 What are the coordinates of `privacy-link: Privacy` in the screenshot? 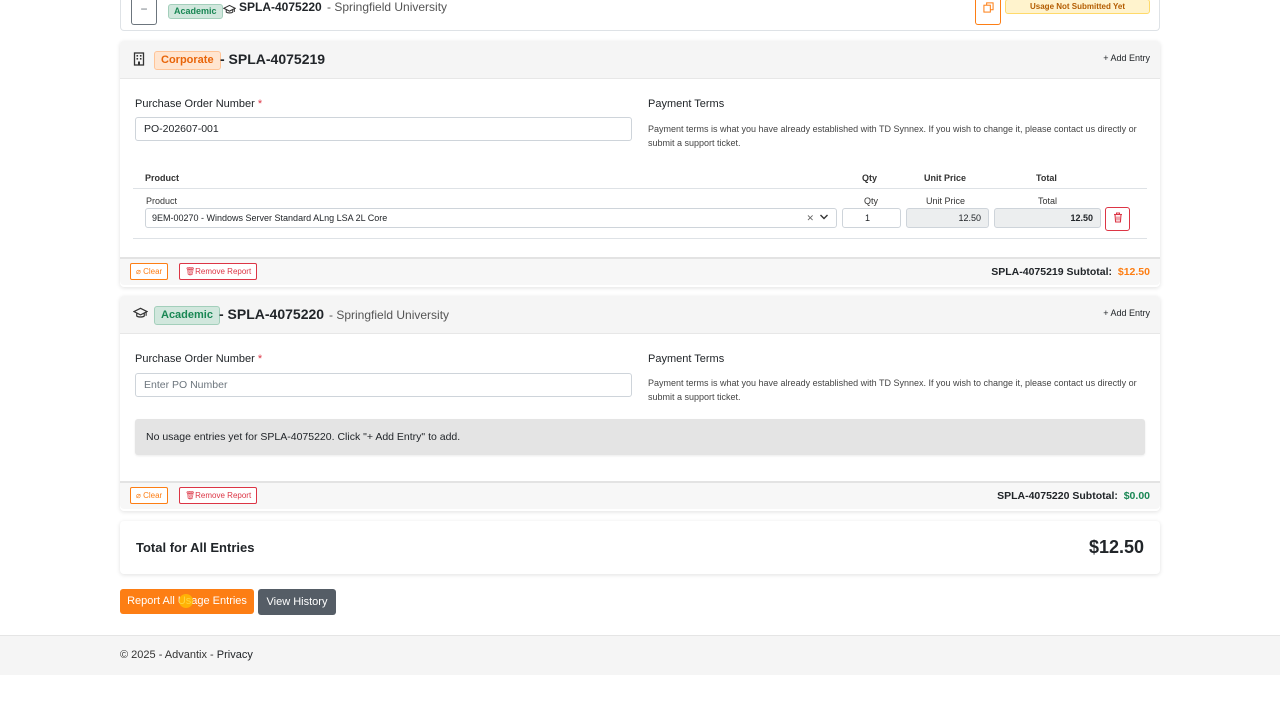 It's located at (235, 655).